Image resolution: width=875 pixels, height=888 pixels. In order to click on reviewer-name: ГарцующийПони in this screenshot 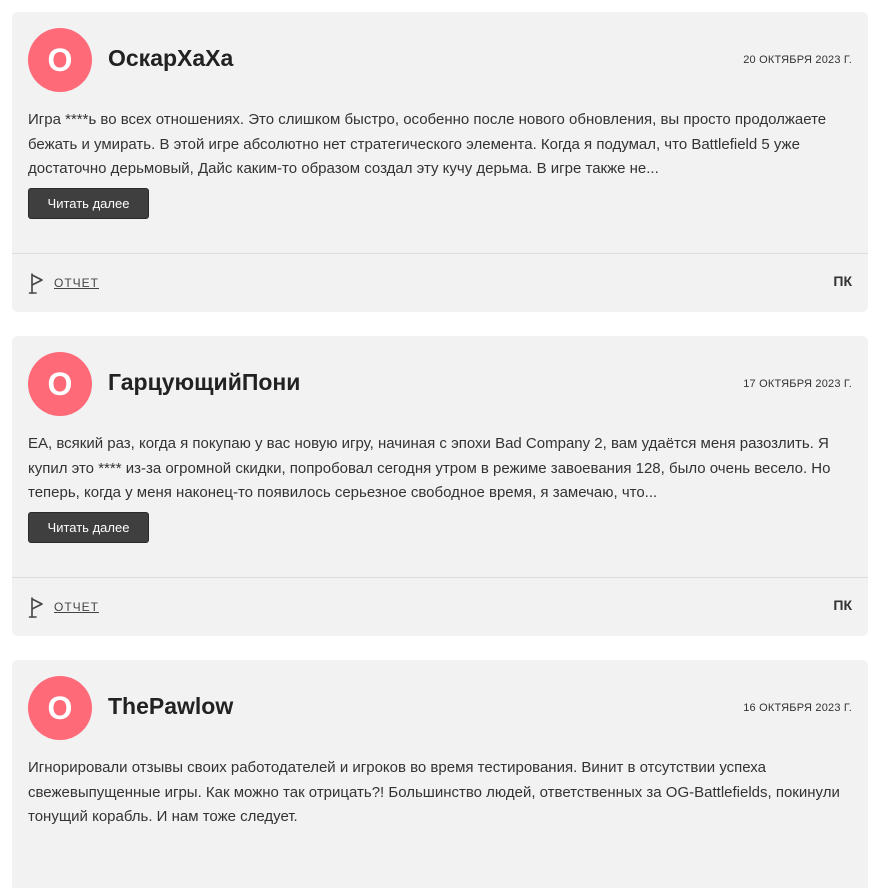, I will do `click(204, 382)`.